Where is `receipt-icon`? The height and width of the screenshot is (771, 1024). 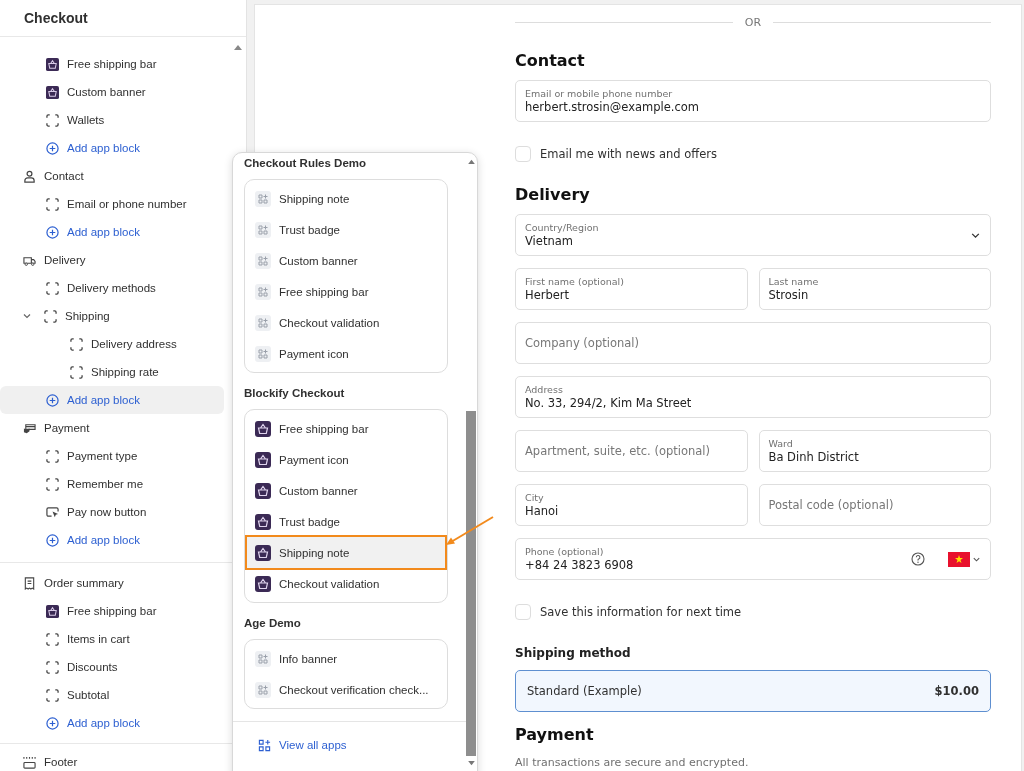
receipt-icon is located at coordinates (29, 583).